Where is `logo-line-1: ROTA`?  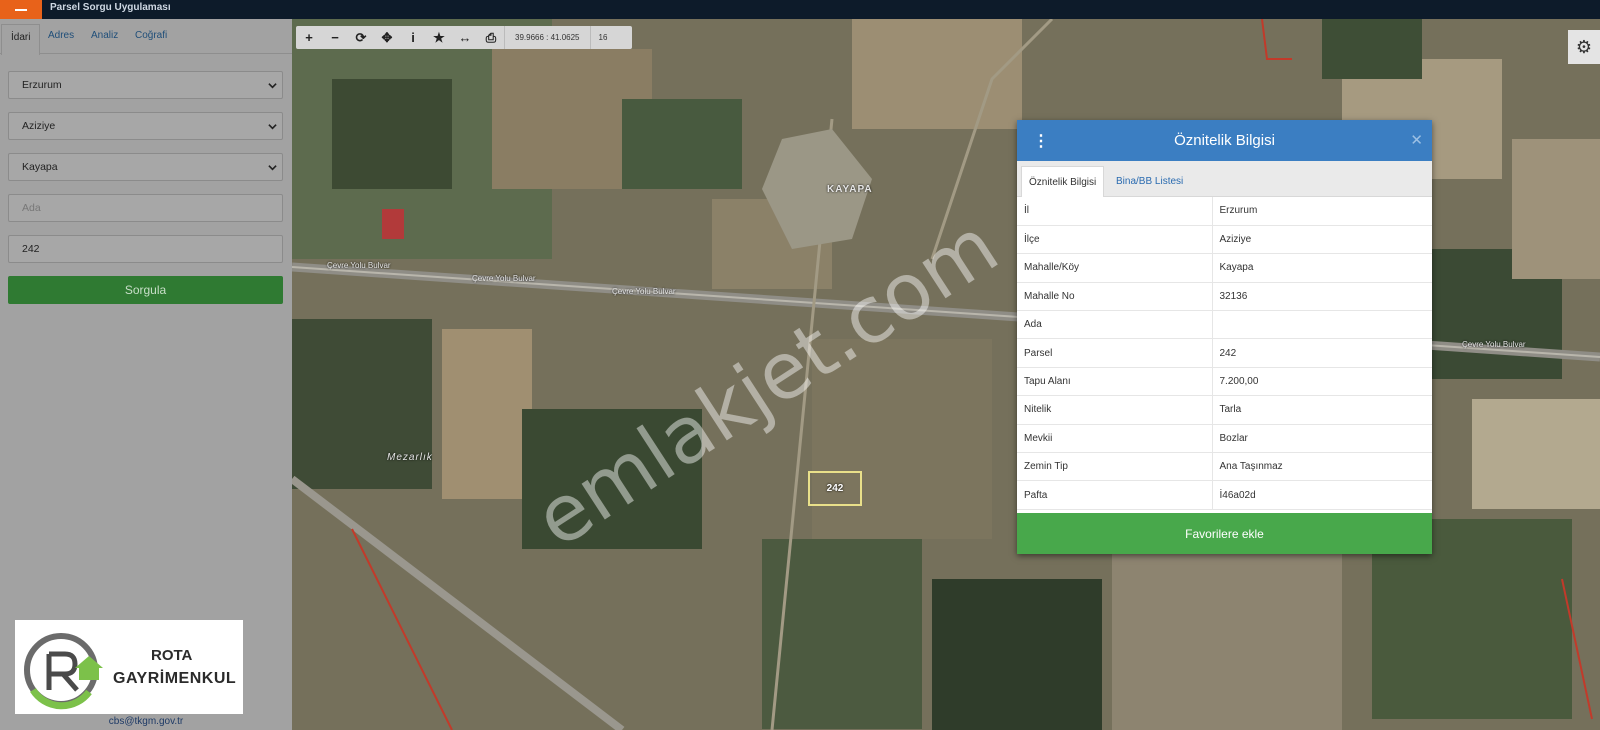
logo-line-1: ROTA is located at coordinates (172, 655).